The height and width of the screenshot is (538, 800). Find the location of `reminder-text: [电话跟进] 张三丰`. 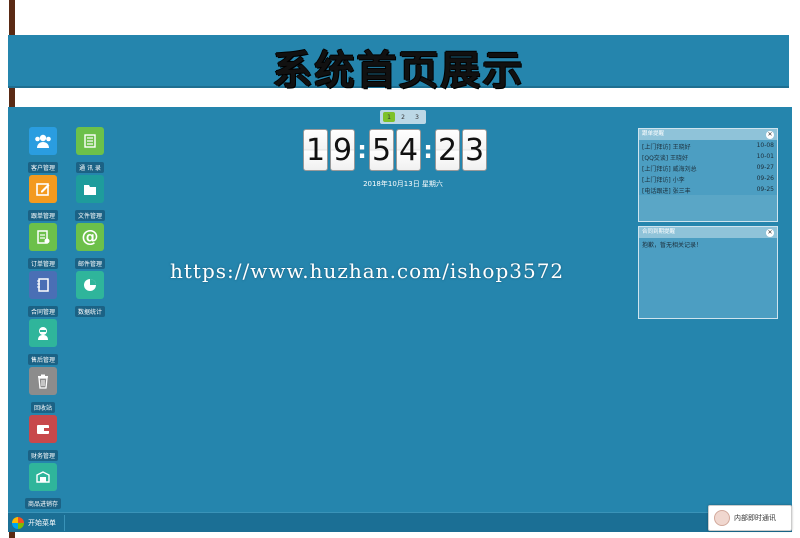

reminder-text: [电话跟进] 张三丰 is located at coordinates (666, 191).